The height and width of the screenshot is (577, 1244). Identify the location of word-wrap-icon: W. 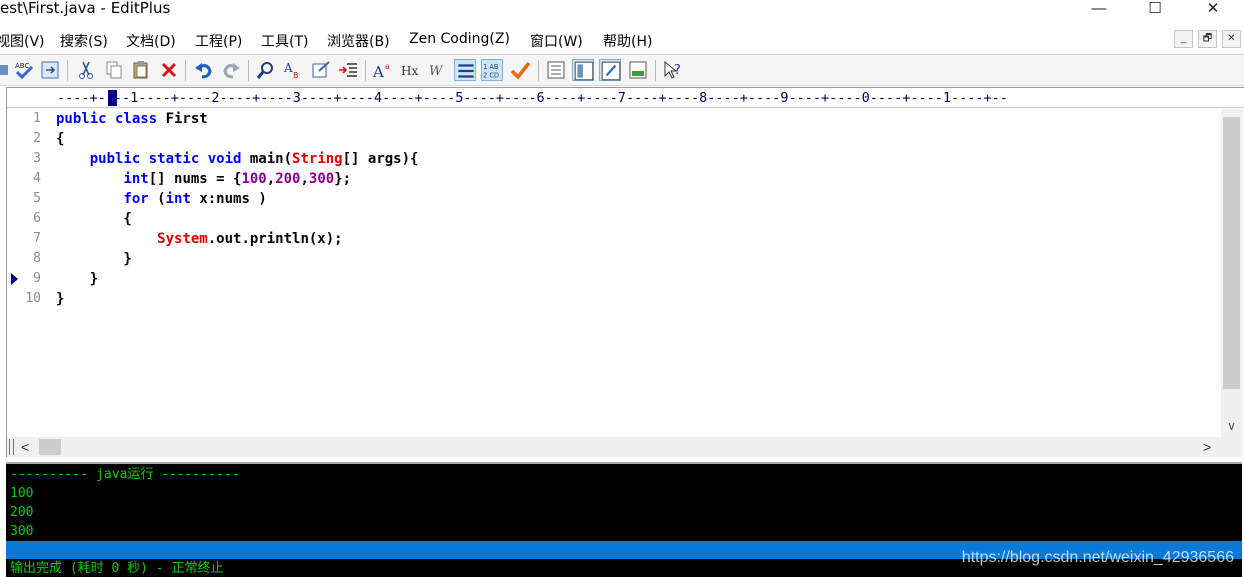
(438, 70).